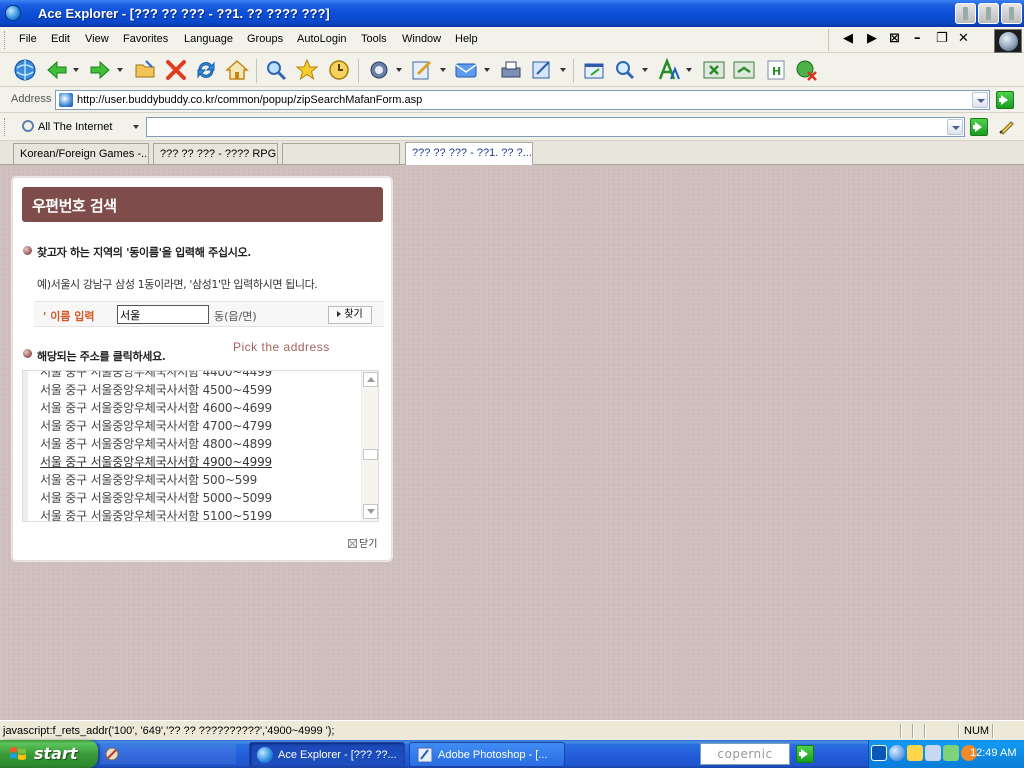 The height and width of the screenshot is (768, 1024). What do you see at coordinates (215, 153) in the screenshot?
I see `tab-rpg: ??? ?? ??? - ???? RPG` at bounding box center [215, 153].